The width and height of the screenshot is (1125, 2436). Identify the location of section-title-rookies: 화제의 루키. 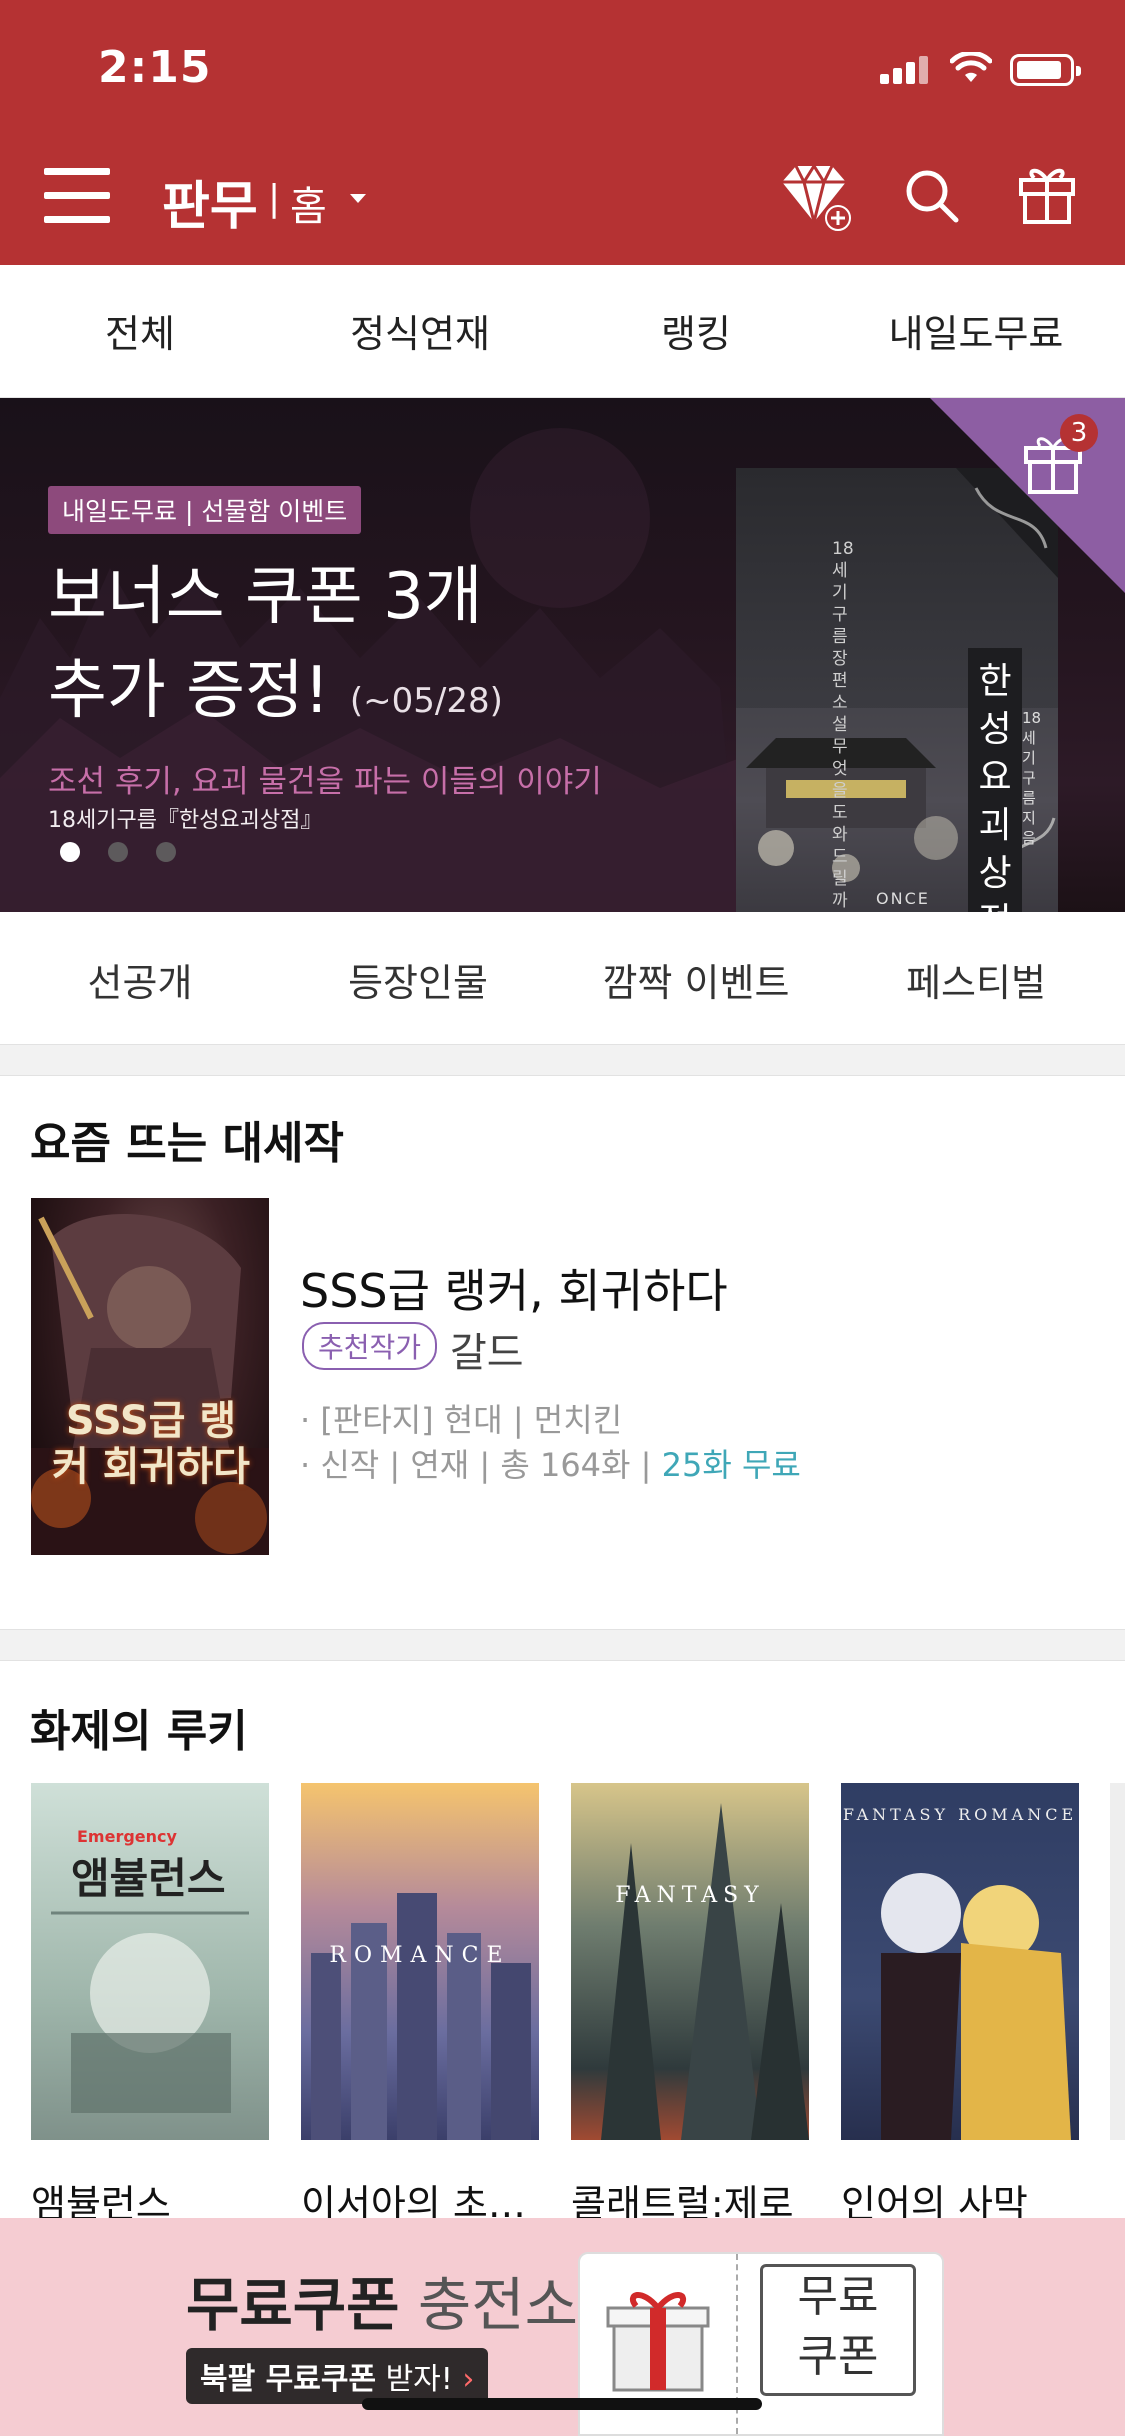
(139, 1731).